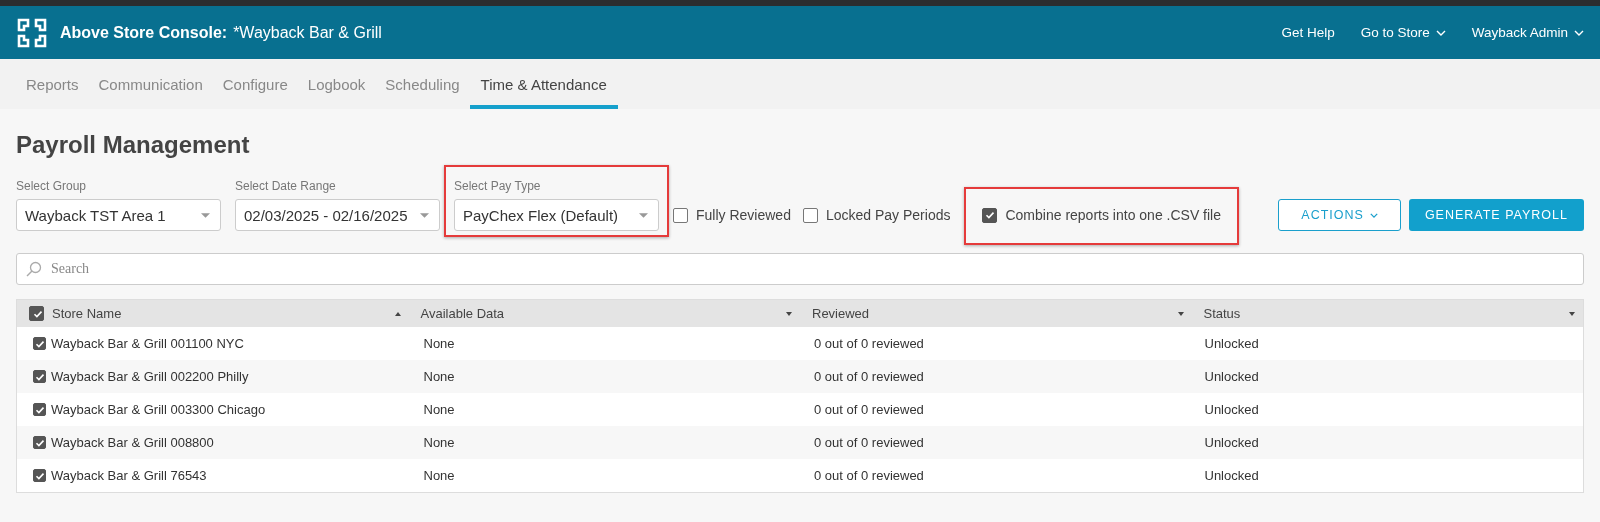 Image resolution: width=1600 pixels, height=522 pixels. Describe the element at coordinates (52, 186) in the screenshot. I see `field-label: Select Group` at that location.